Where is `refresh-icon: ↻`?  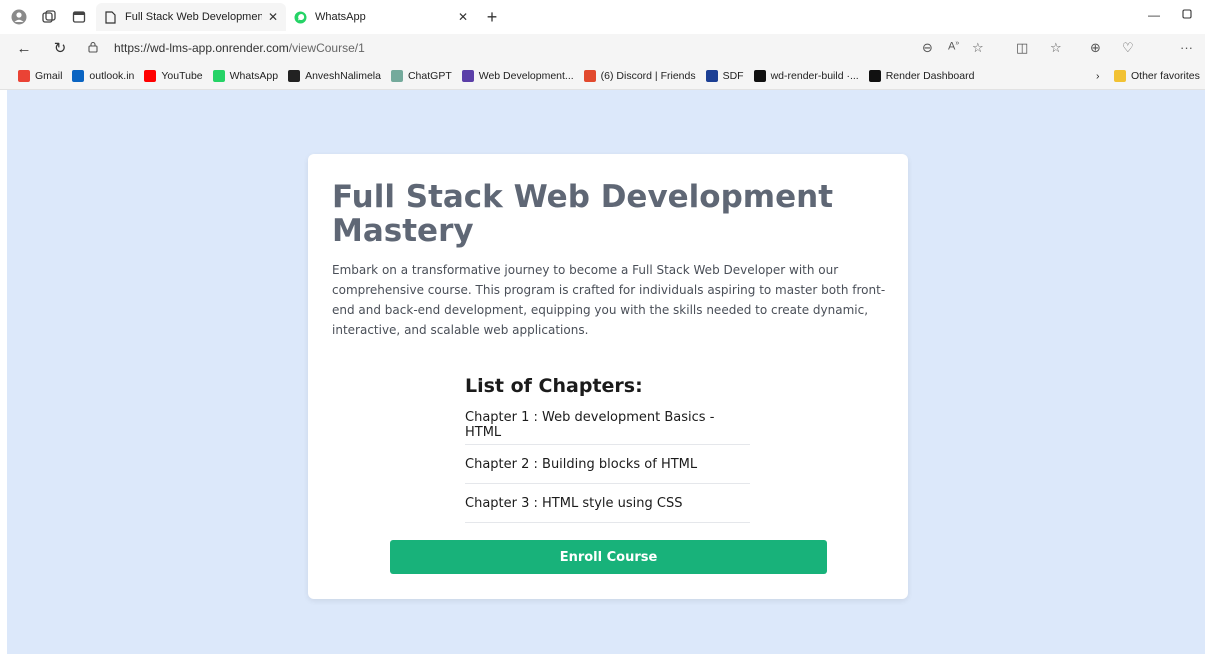 refresh-icon: ↻ is located at coordinates (60, 48).